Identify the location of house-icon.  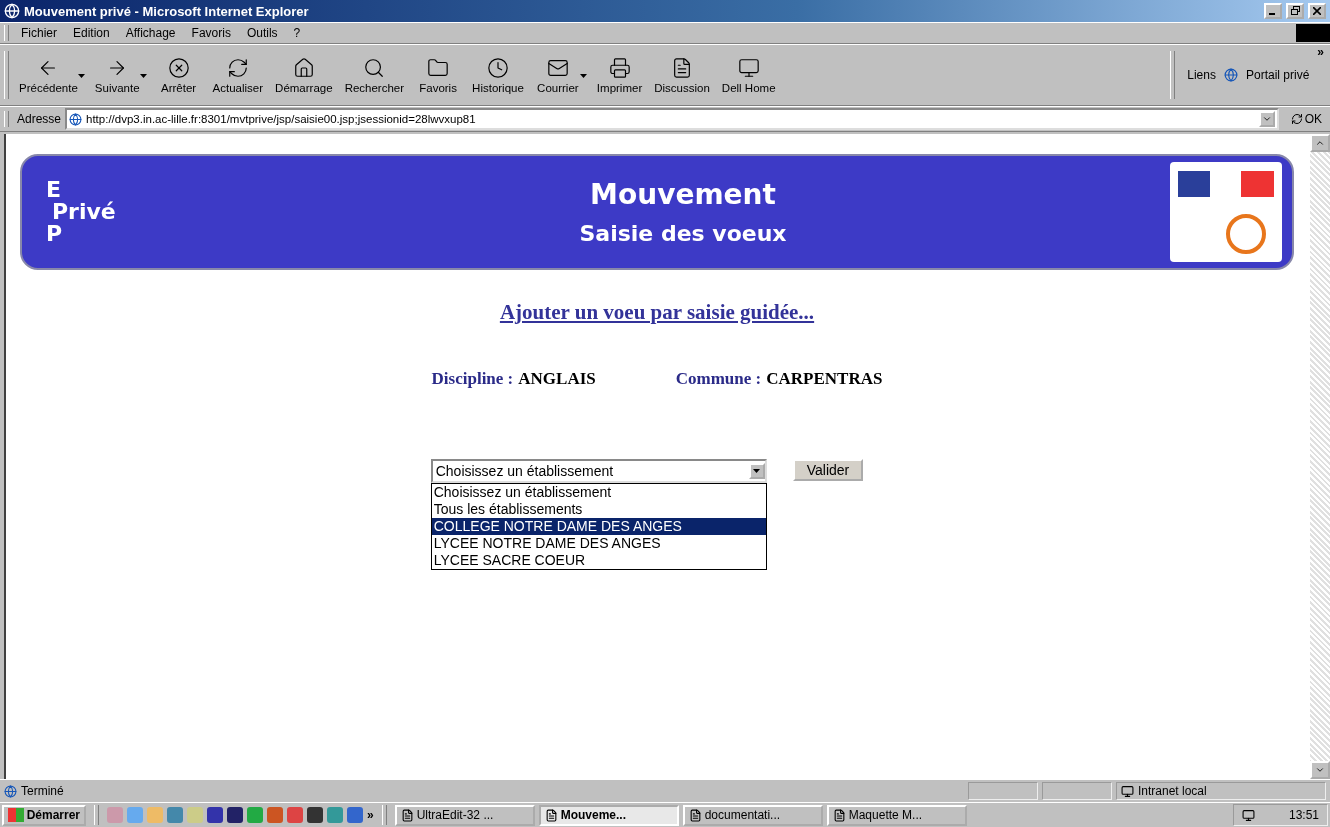
(303, 67).